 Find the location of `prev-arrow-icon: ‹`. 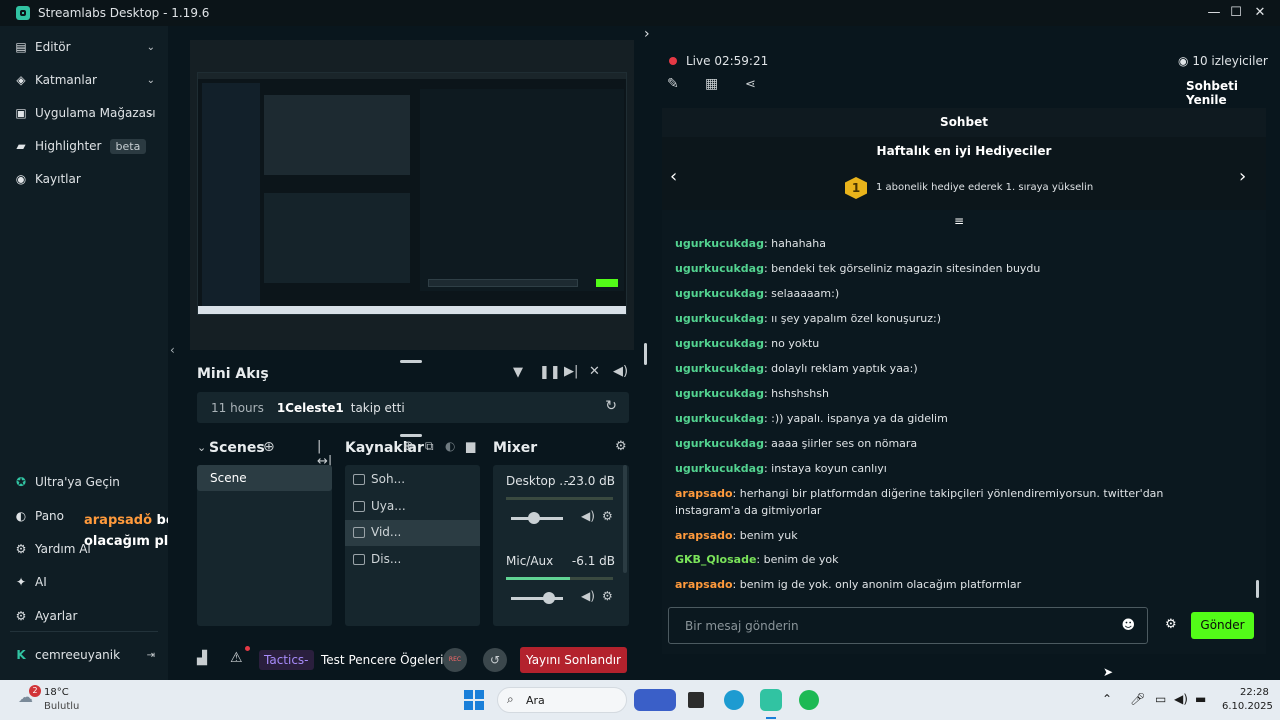

prev-arrow-icon: ‹ is located at coordinates (673, 176).